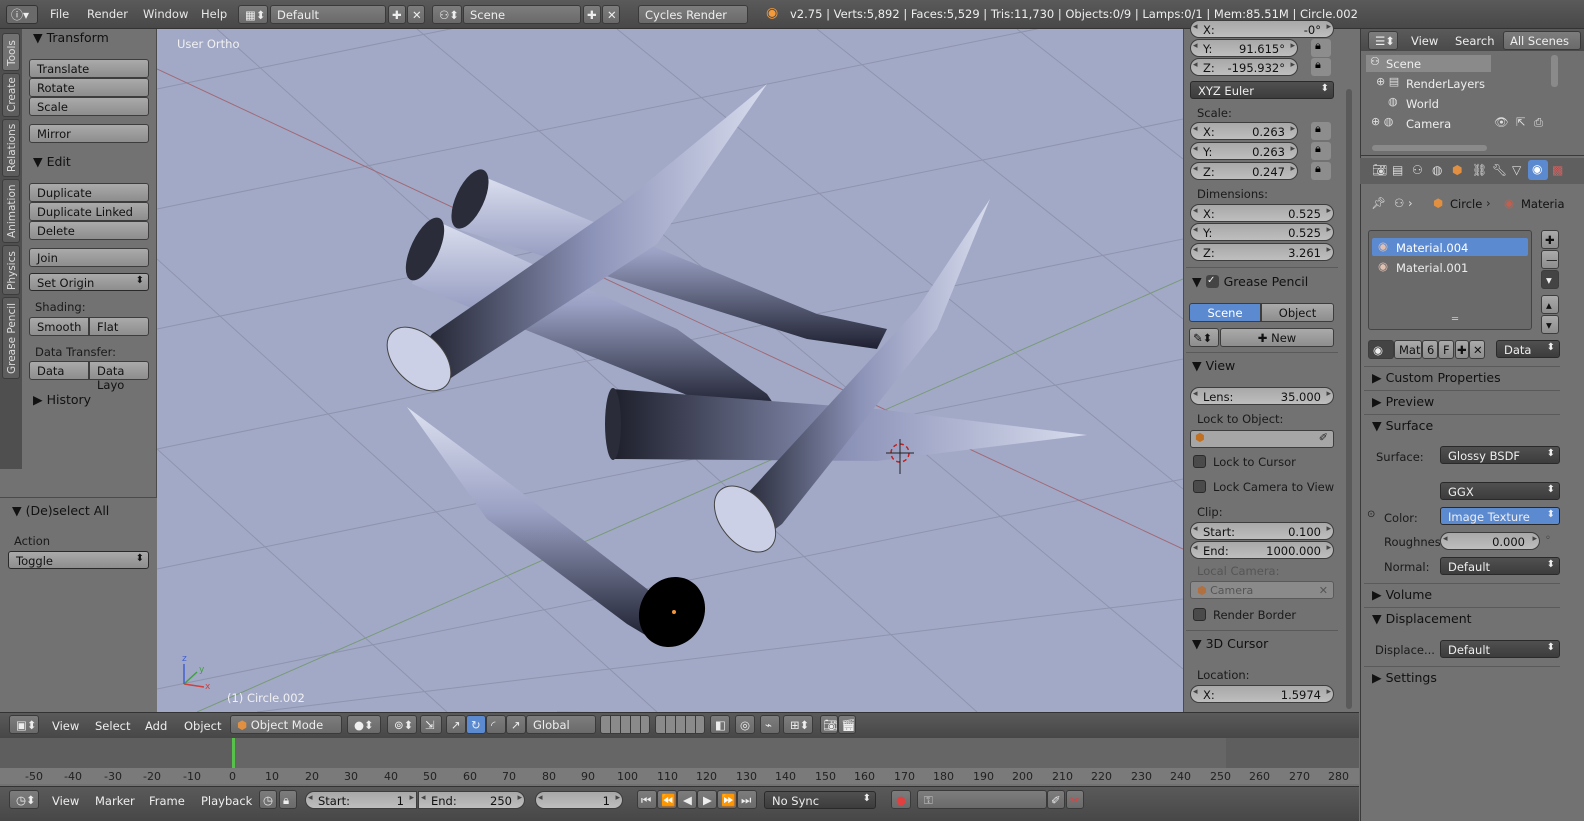 The image size is (1584, 821). I want to click on outliner-search-menu: Search, so click(1475, 41).